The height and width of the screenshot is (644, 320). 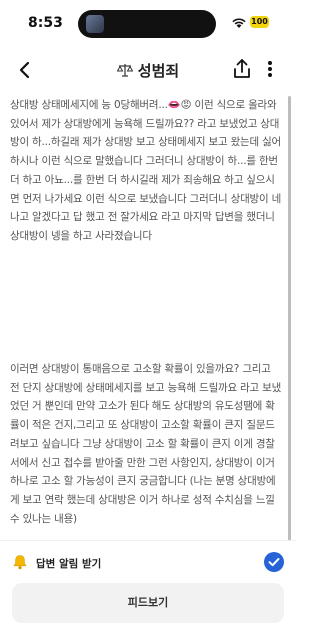 I want to click on bottom-action-panel: 답변 알림 받기 피드보기, so click(x=148, y=592).